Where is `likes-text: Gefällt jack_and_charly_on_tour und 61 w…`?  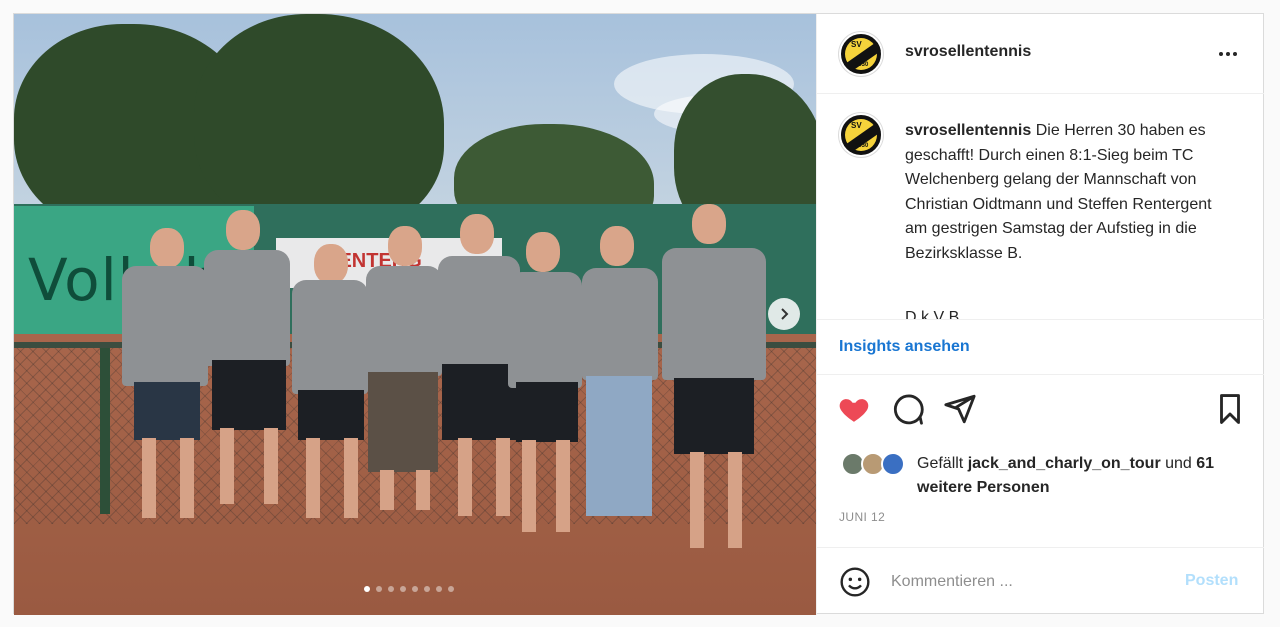
likes-text: Gefällt jack_and_charly_on_tour und 61 w… is located at coordinates (1082, 476).